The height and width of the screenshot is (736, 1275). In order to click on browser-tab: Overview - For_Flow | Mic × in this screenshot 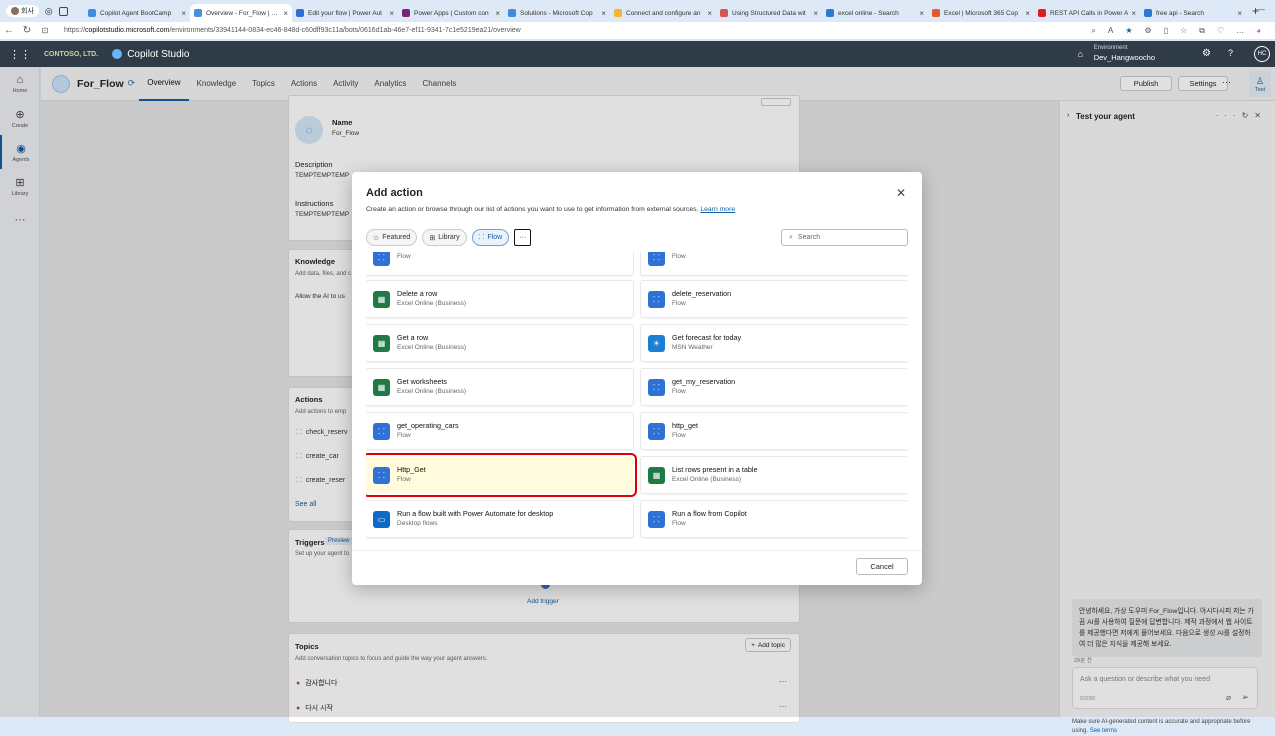, I will do `click(241, 13)`.